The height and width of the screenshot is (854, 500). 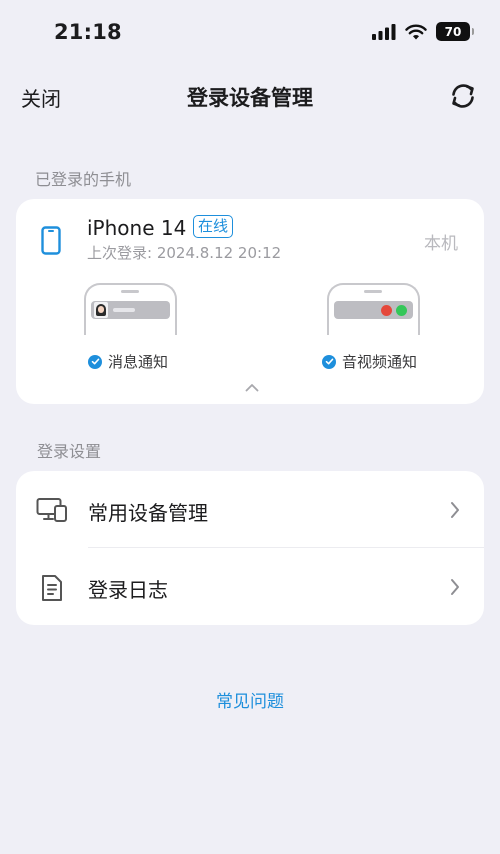 I want to click on status-time: 21:18, so click(x=88, y=32).